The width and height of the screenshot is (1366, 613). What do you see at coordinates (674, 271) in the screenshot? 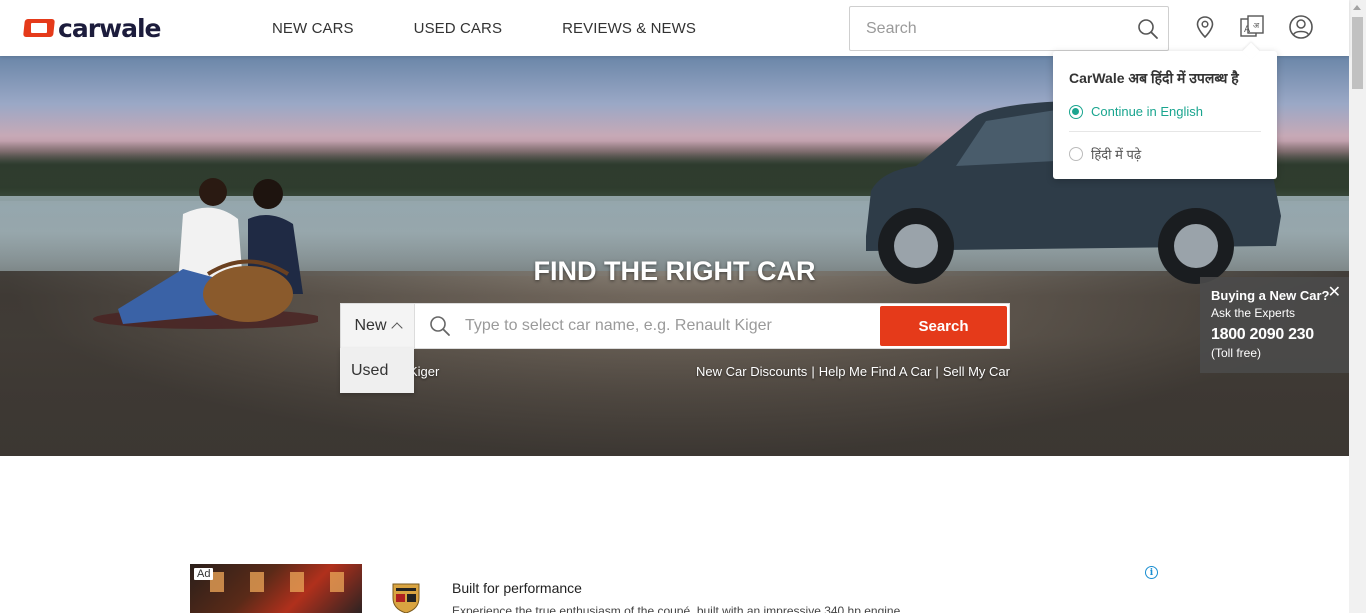
I see `hero-title: FIND THE RIGHT CAR` at bounding box center [674, 271].